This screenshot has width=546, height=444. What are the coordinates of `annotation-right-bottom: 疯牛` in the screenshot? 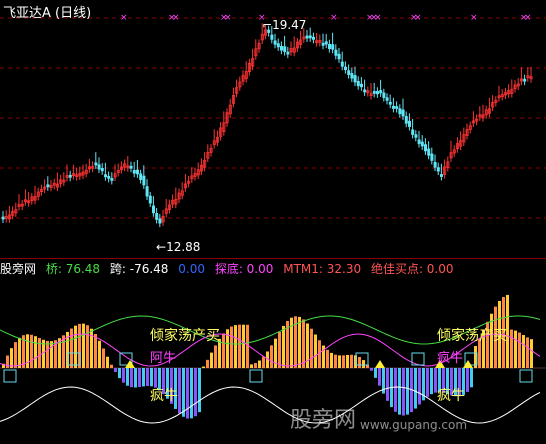 It's located at (451, 396).